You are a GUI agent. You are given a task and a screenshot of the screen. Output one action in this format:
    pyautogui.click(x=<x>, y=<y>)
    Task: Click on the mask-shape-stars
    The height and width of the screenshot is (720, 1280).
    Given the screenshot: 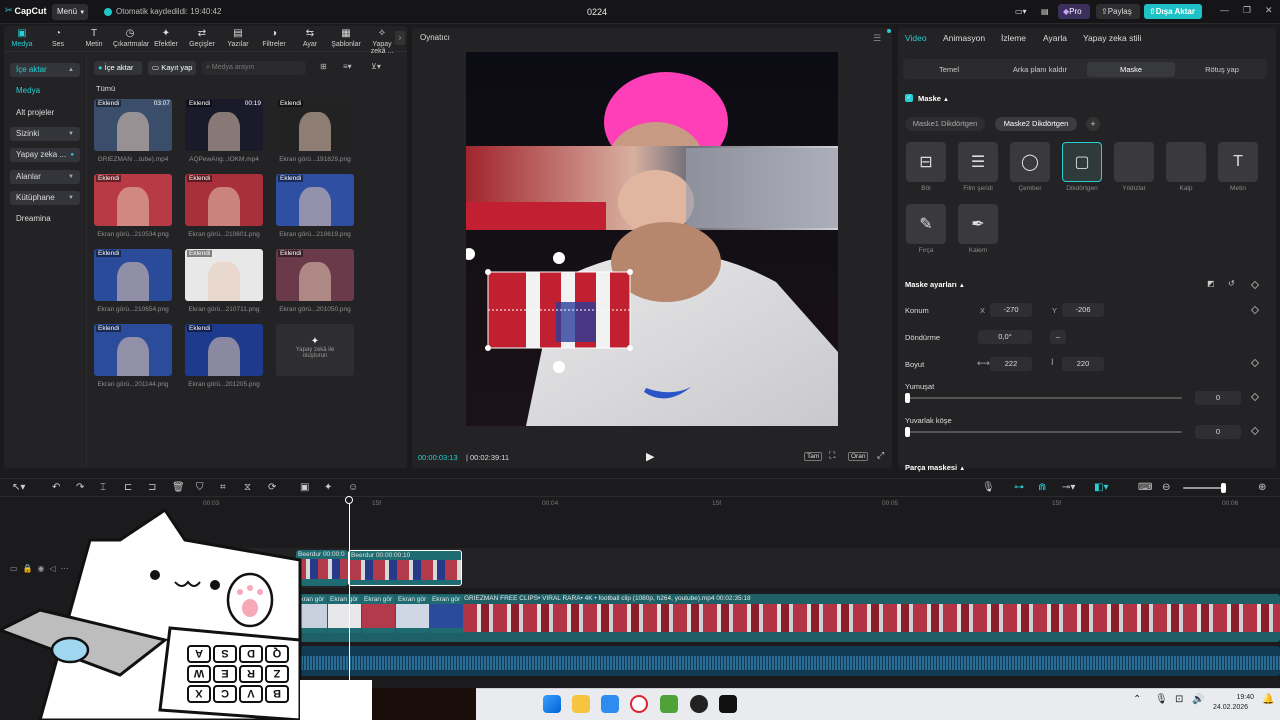 What is the action you would take?
    pyautogui.click(x=1134, y=162)
    